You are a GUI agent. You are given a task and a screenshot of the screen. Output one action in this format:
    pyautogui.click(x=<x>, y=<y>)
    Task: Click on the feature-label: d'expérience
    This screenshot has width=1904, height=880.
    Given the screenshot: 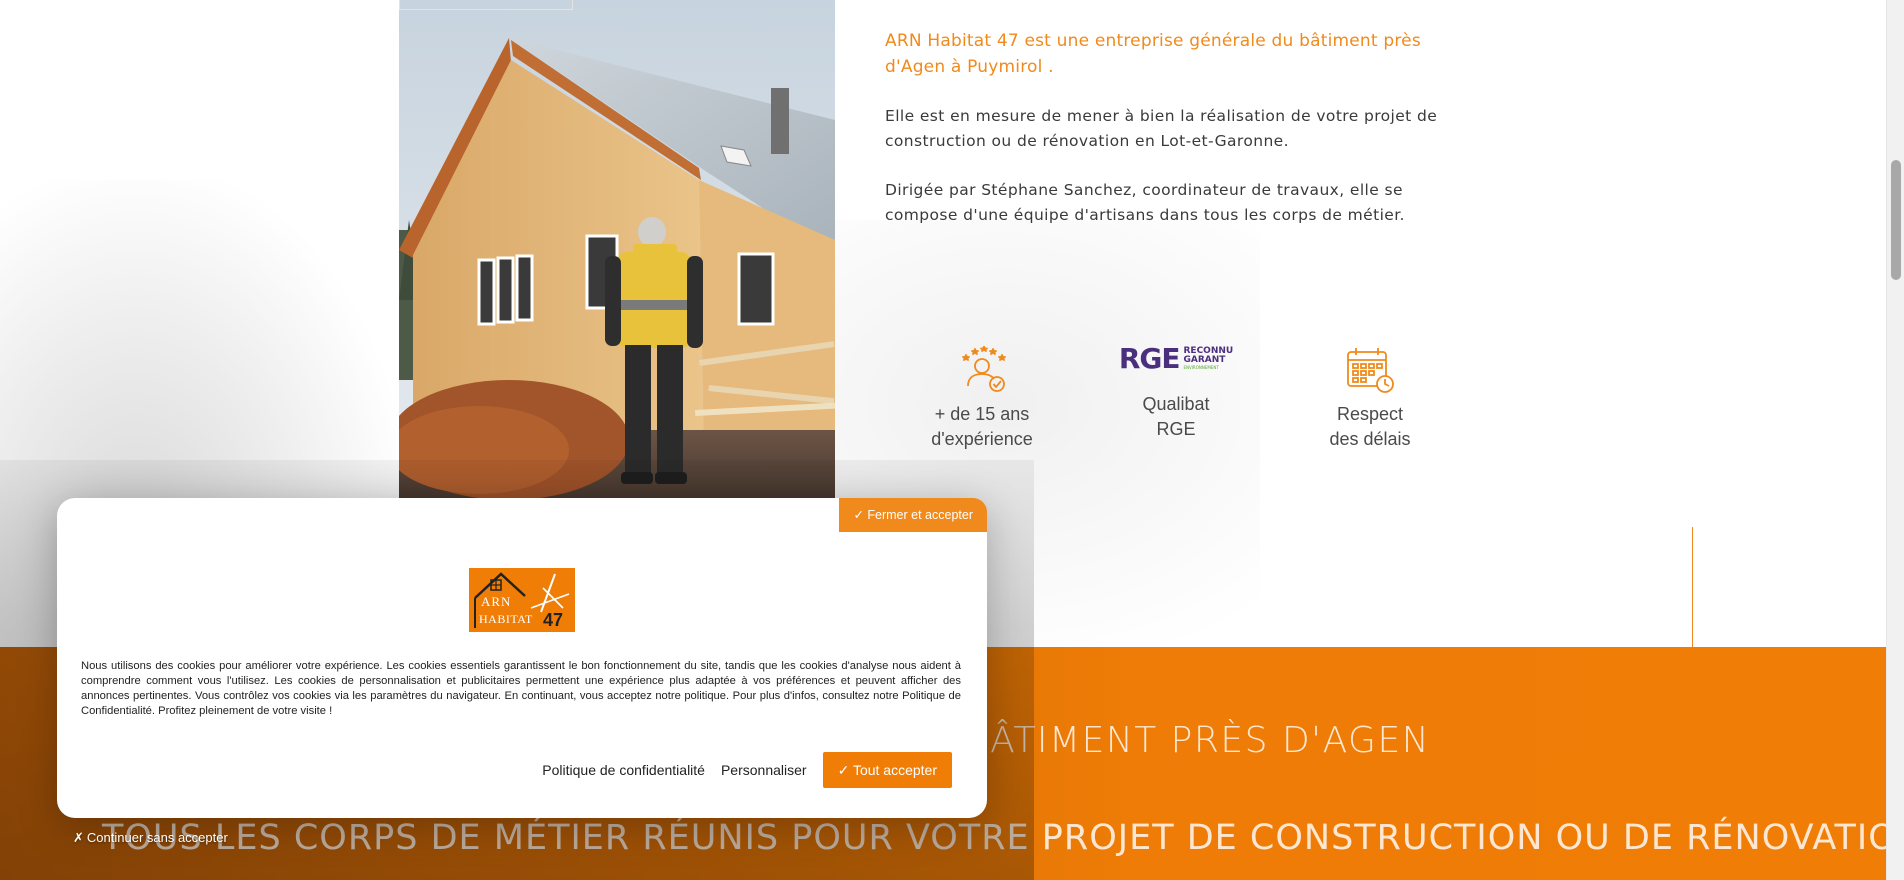 What is the action you would take?
    pyautogui.click(x=982, y=439)
    